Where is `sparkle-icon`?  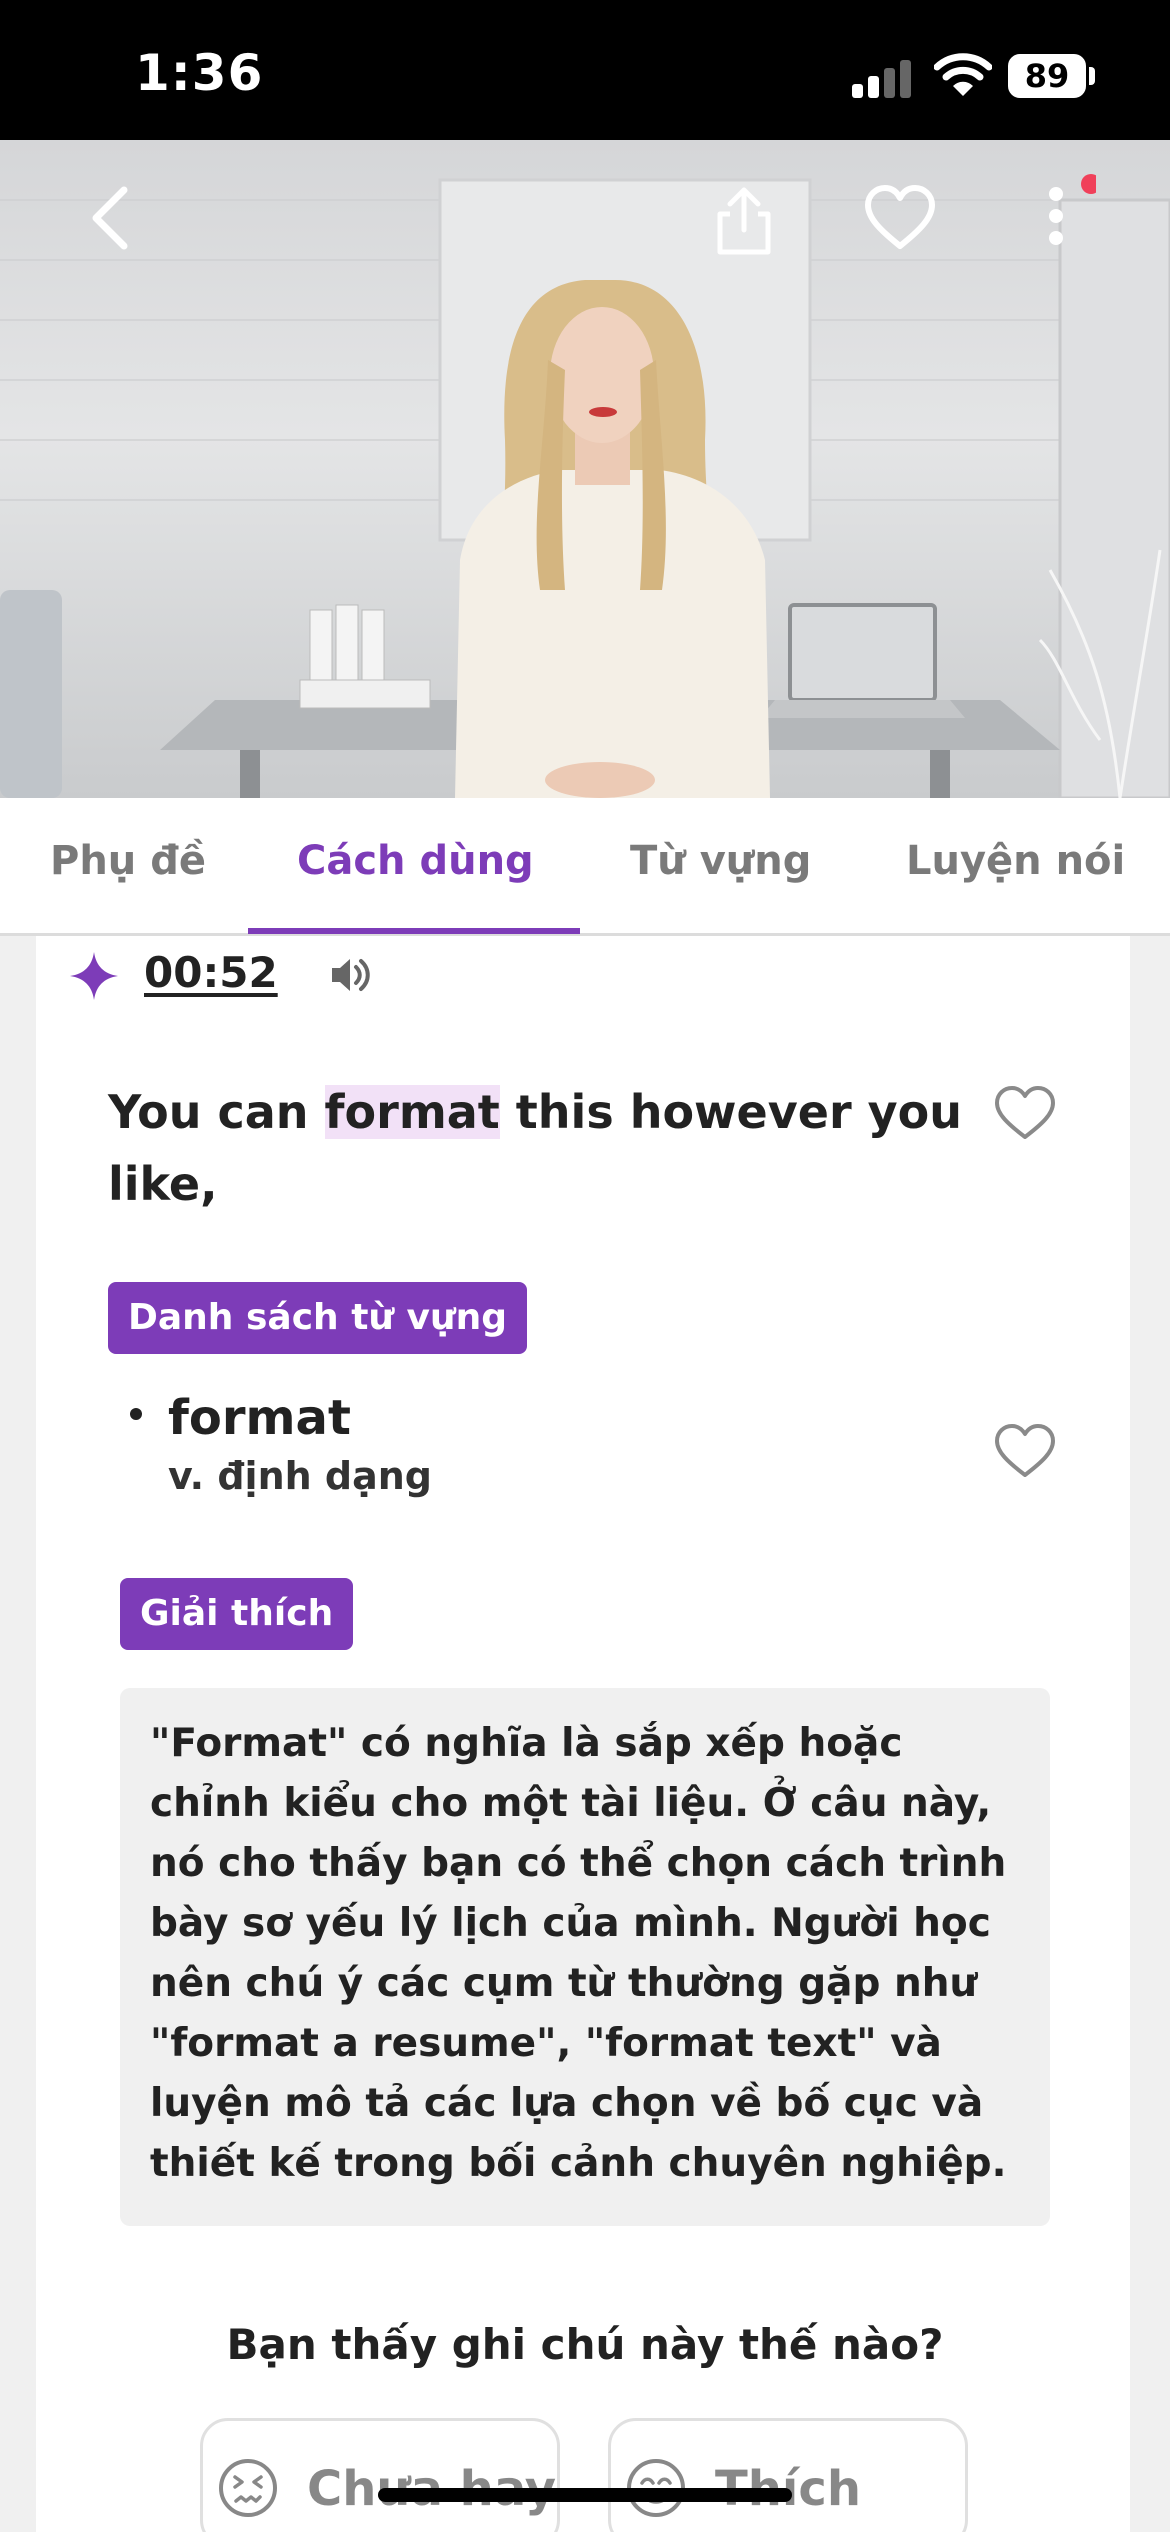
sparkle-icon is located at coordinates (94, 976).